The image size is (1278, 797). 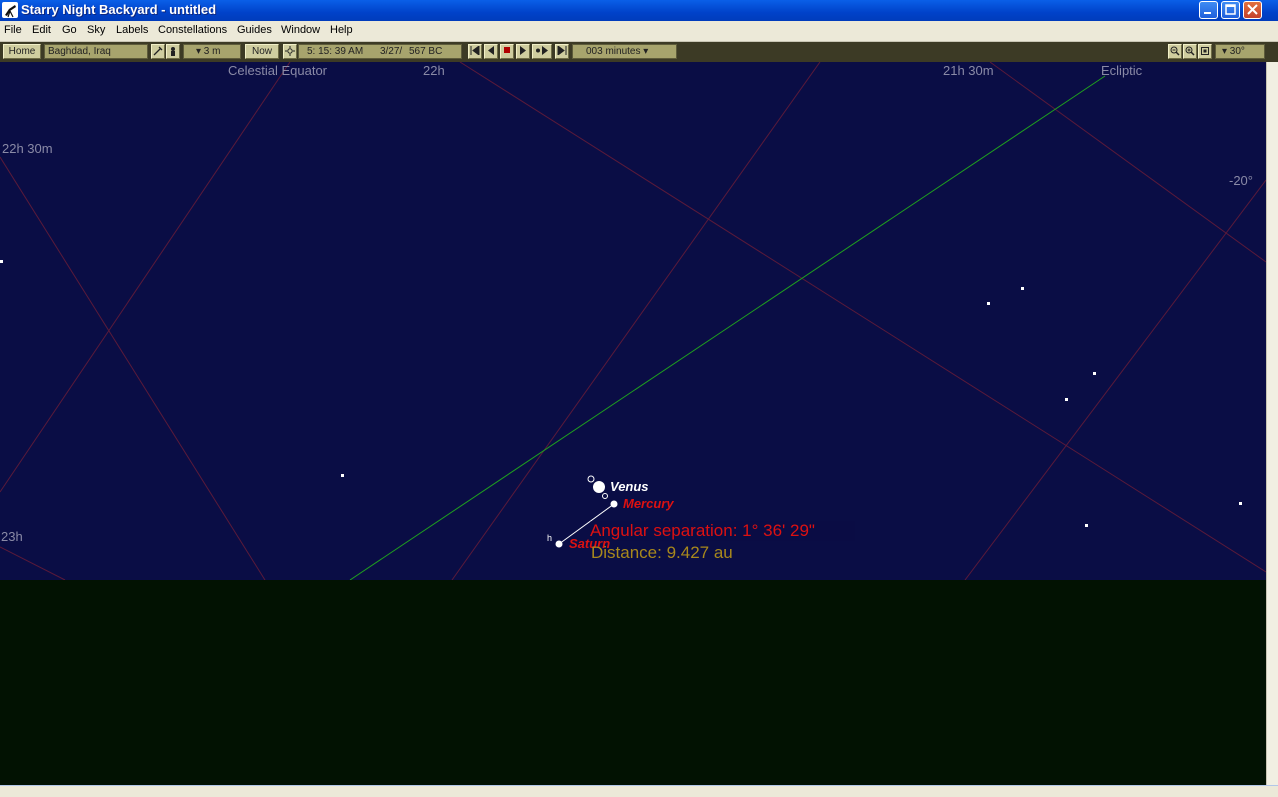 What do you see at coordinates (1208, 10) in the screenshot?
I see `minimize-button` at bounding box center [1208, 10].